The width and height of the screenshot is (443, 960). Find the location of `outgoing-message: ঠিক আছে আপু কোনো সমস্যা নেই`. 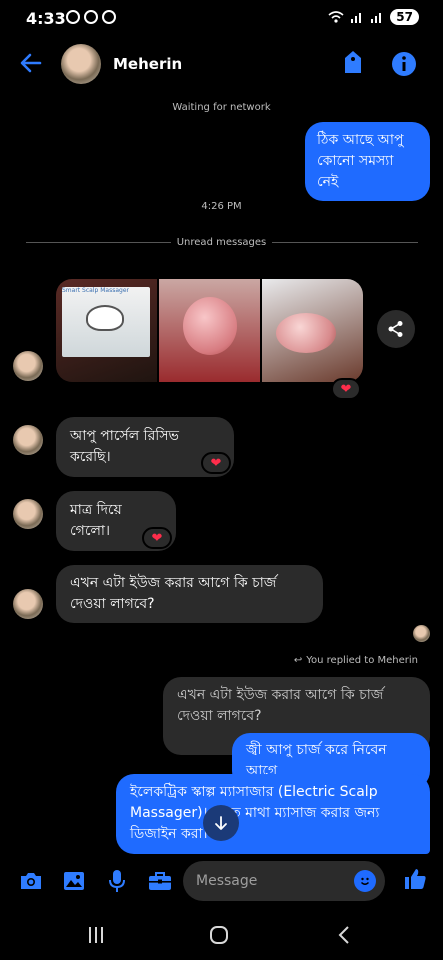

outgoing-message: ঠিক আছে আপু কোনো সমস্যা নেই is located at coordinates (367, 161).